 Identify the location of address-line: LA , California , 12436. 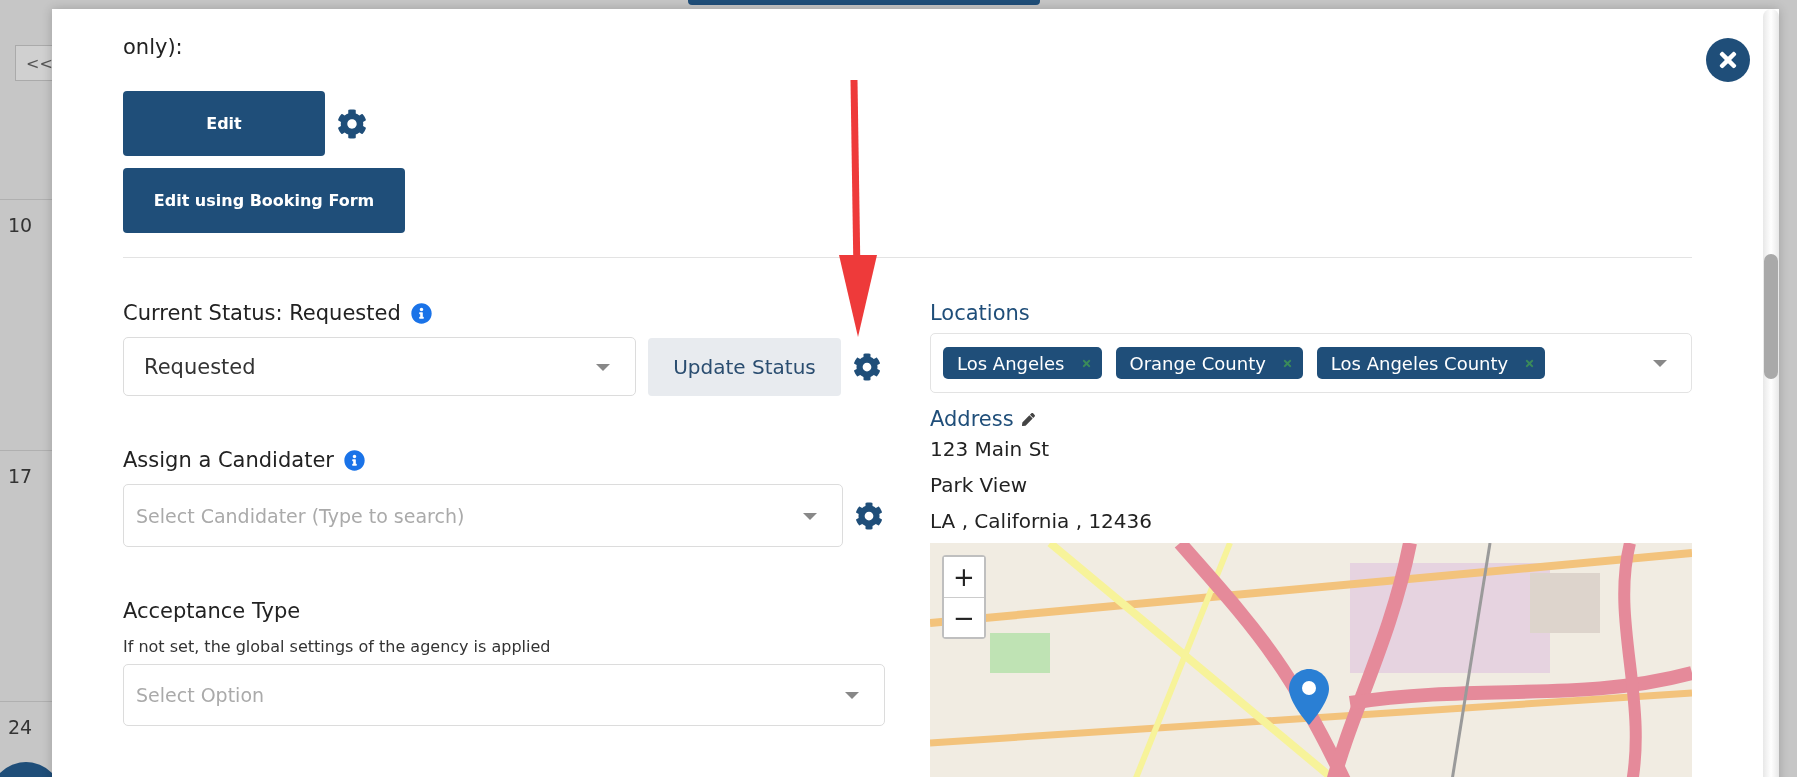
(1042, 521).